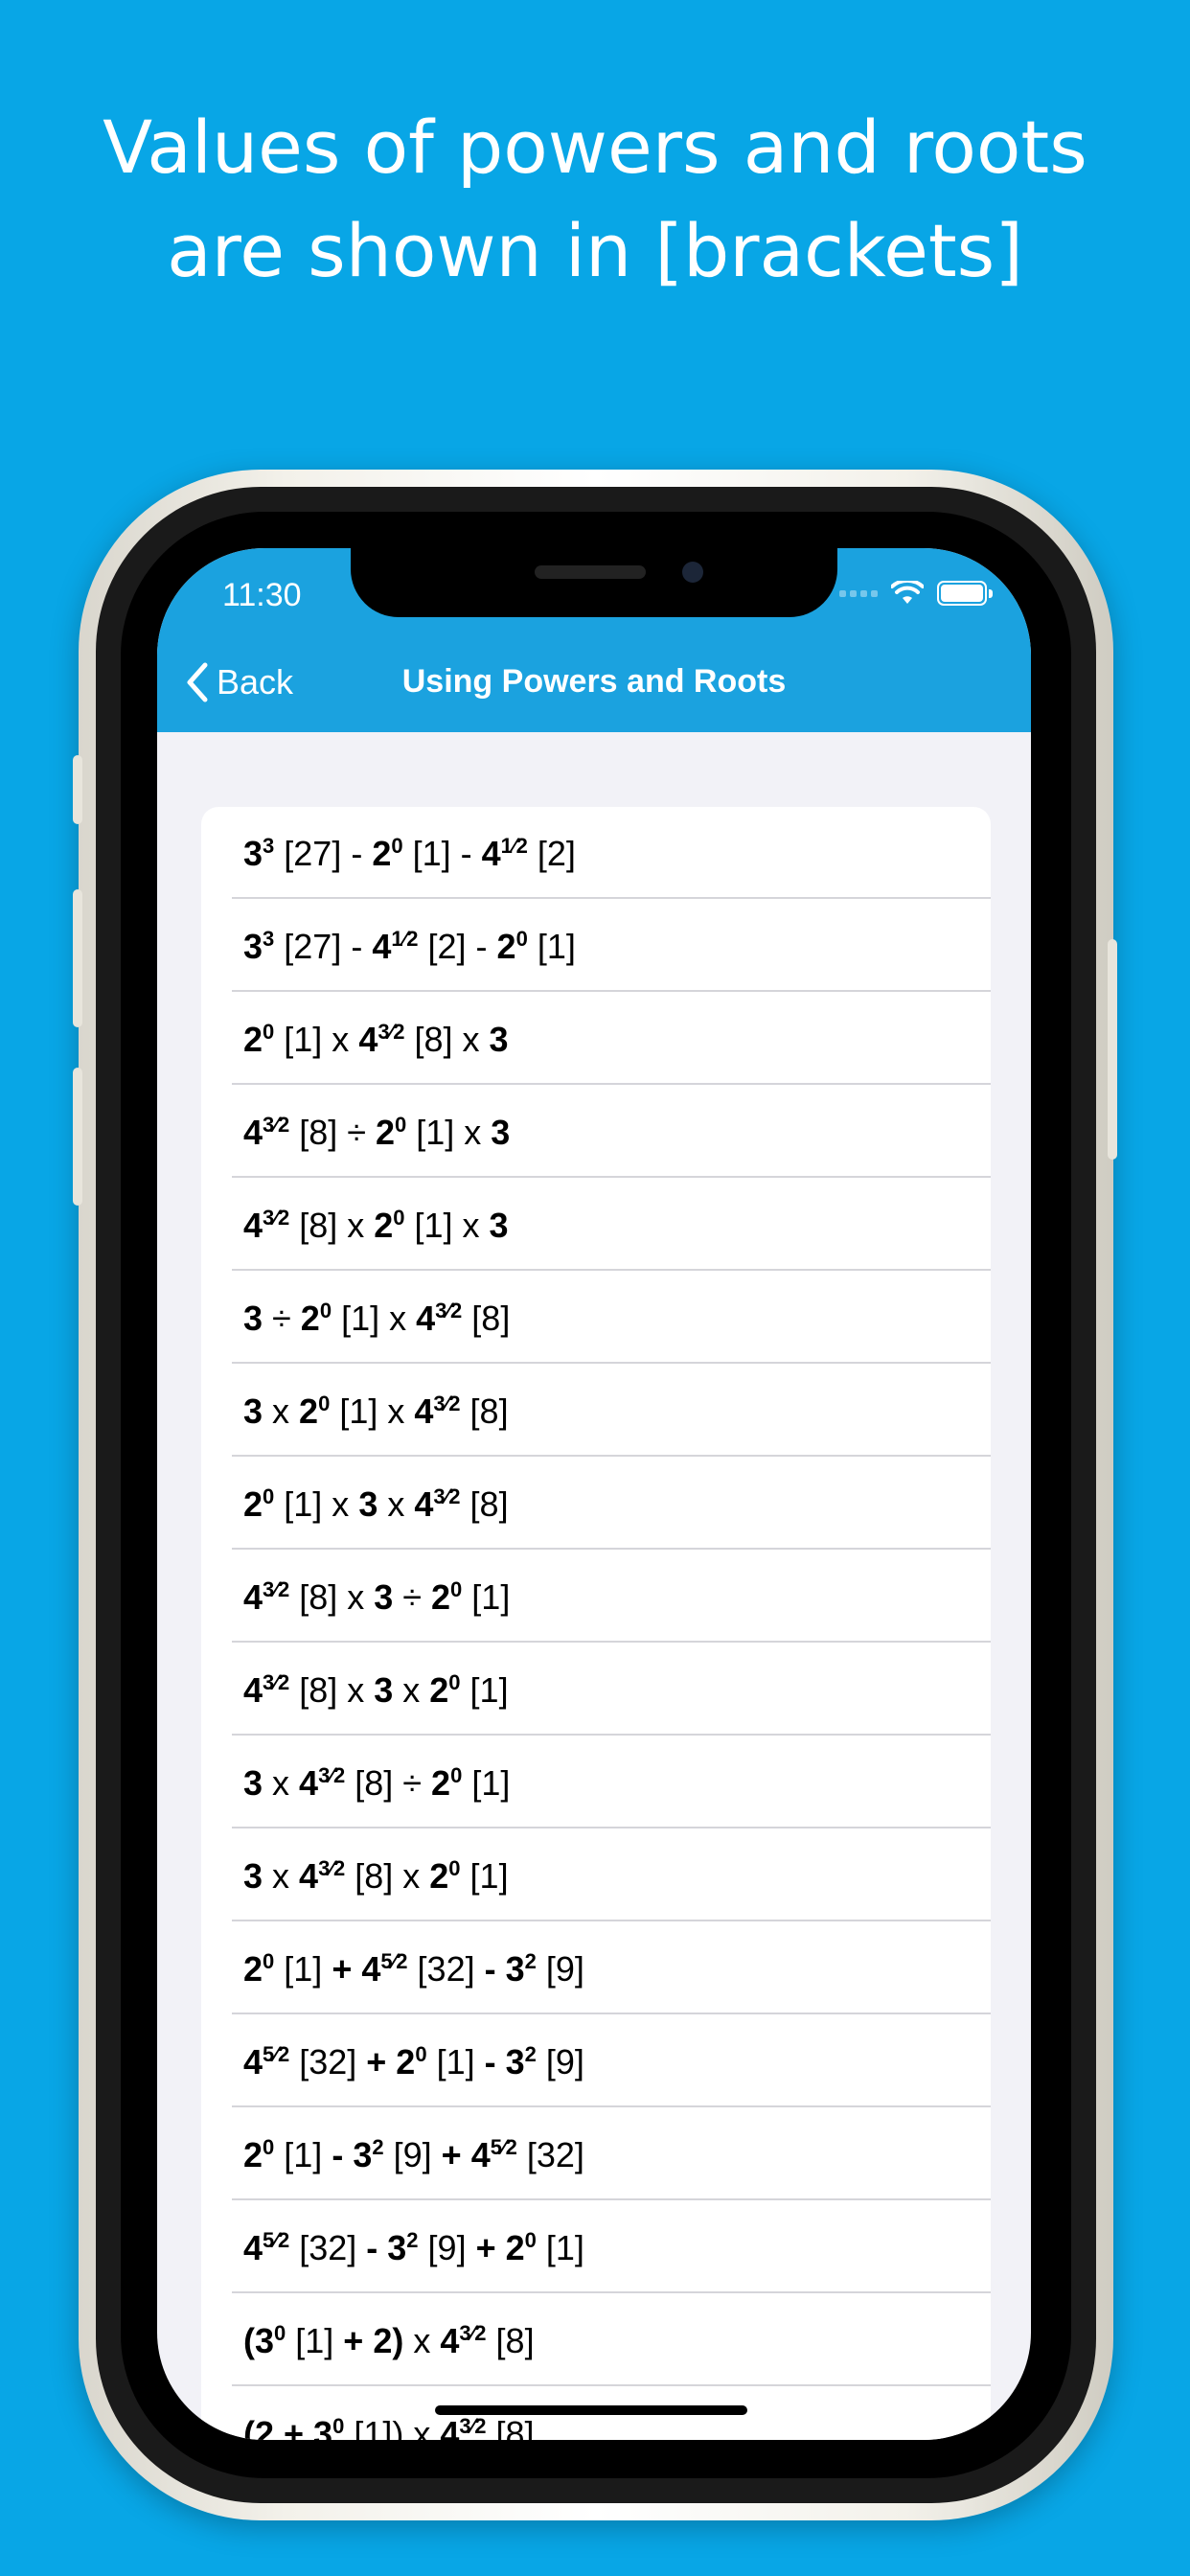 The height and width of the screenshot is (2576, 1190). What do you see at coordinates (389, 2341) in the screenshot?
I see `expression-text: (30 [1] + 2) x 43⁄2 [8]` at bounding box center [389, 2341].